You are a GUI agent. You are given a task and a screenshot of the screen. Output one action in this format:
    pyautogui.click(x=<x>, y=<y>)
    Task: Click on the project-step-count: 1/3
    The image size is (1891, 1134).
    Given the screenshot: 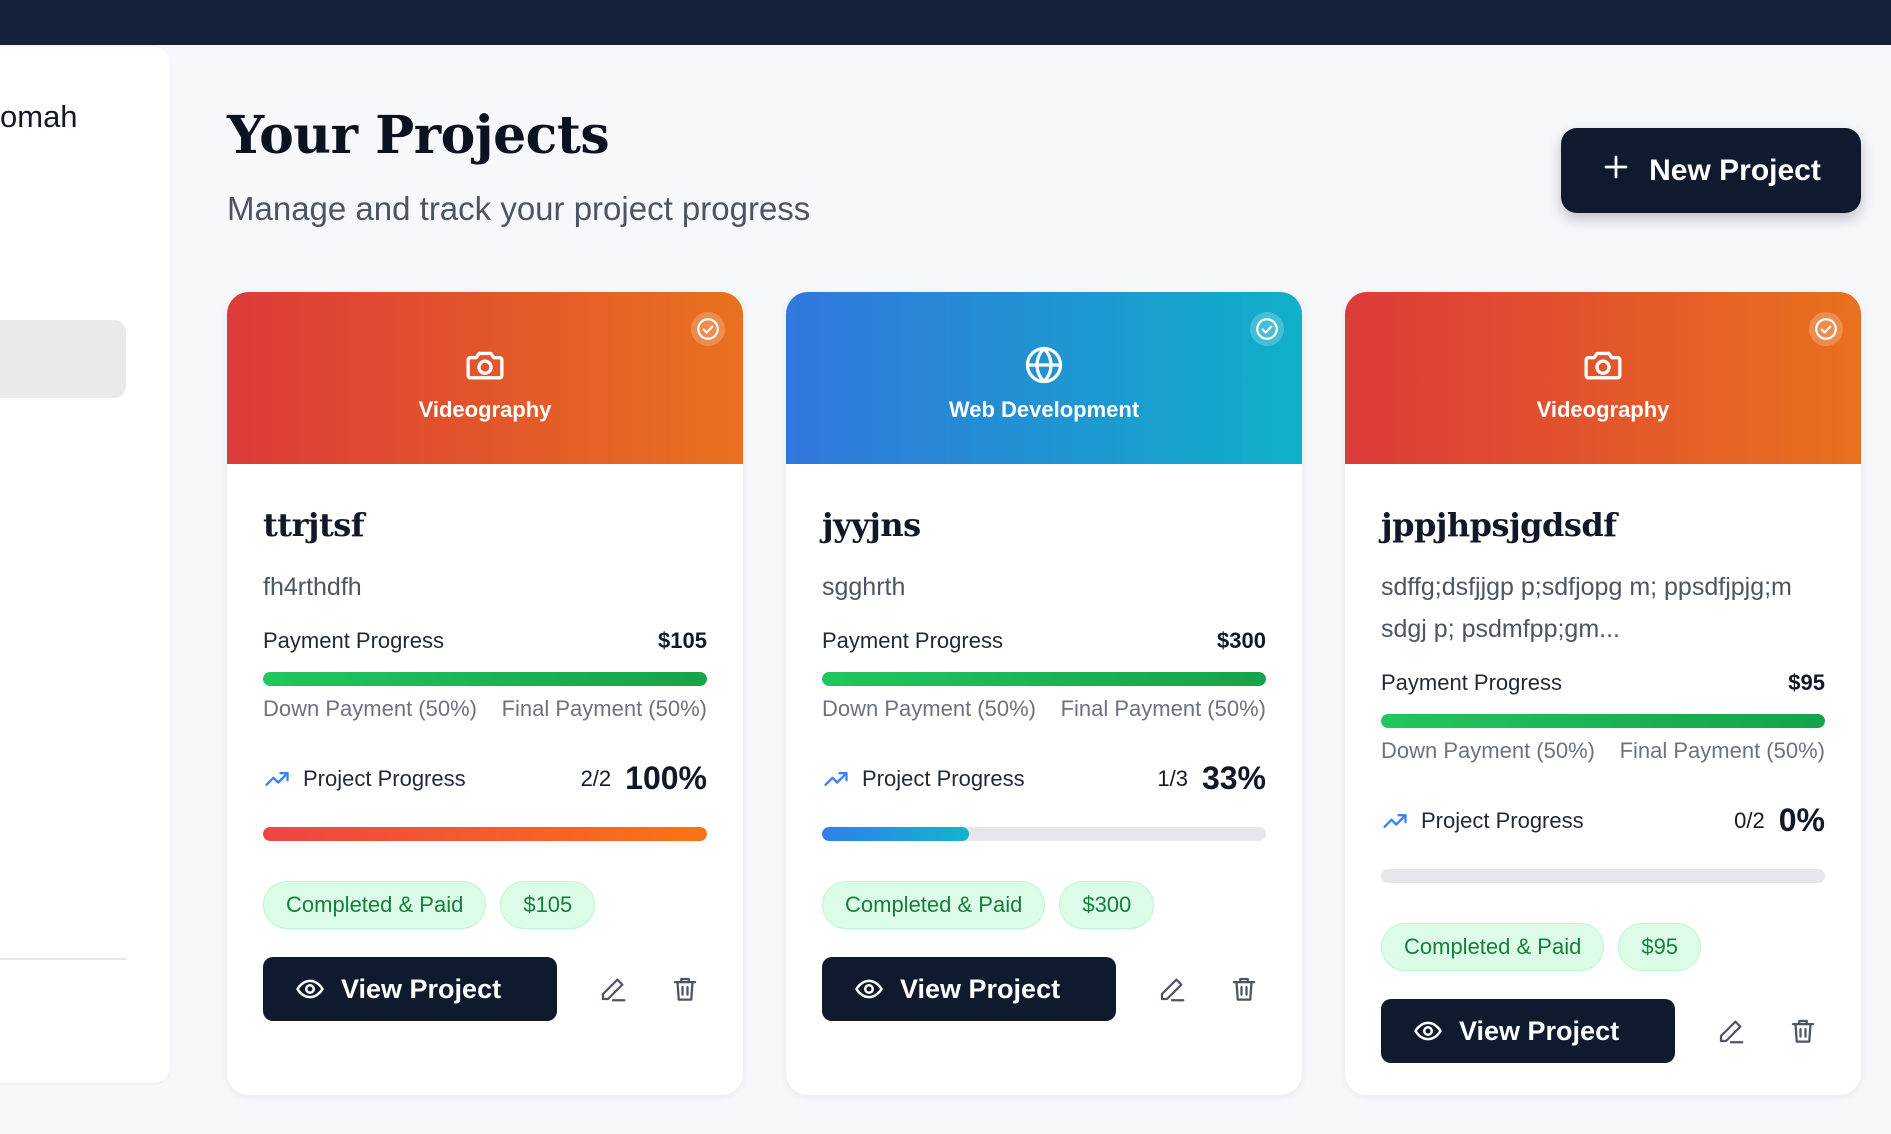 What is the action you would take?
    pyautogui.click(x=1172, y=778)
    